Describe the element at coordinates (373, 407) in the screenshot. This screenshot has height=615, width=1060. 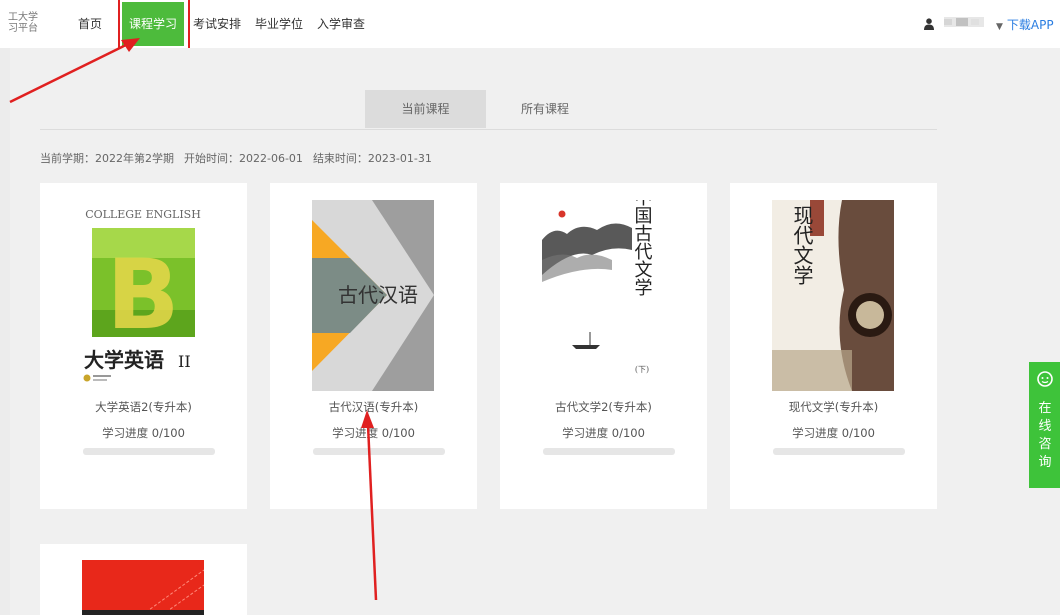
I see `course-title: 古代汉语(专升本)` at that location.